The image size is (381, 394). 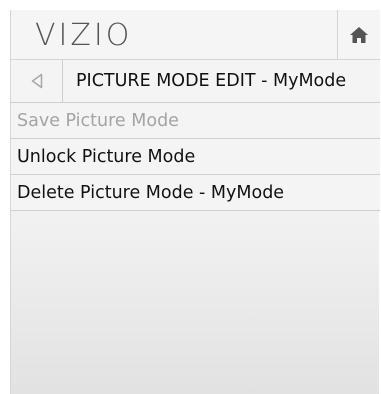 I want to click on page-title: PICTURE MODE EDIT - MyMode, so click(x=211, y=81).